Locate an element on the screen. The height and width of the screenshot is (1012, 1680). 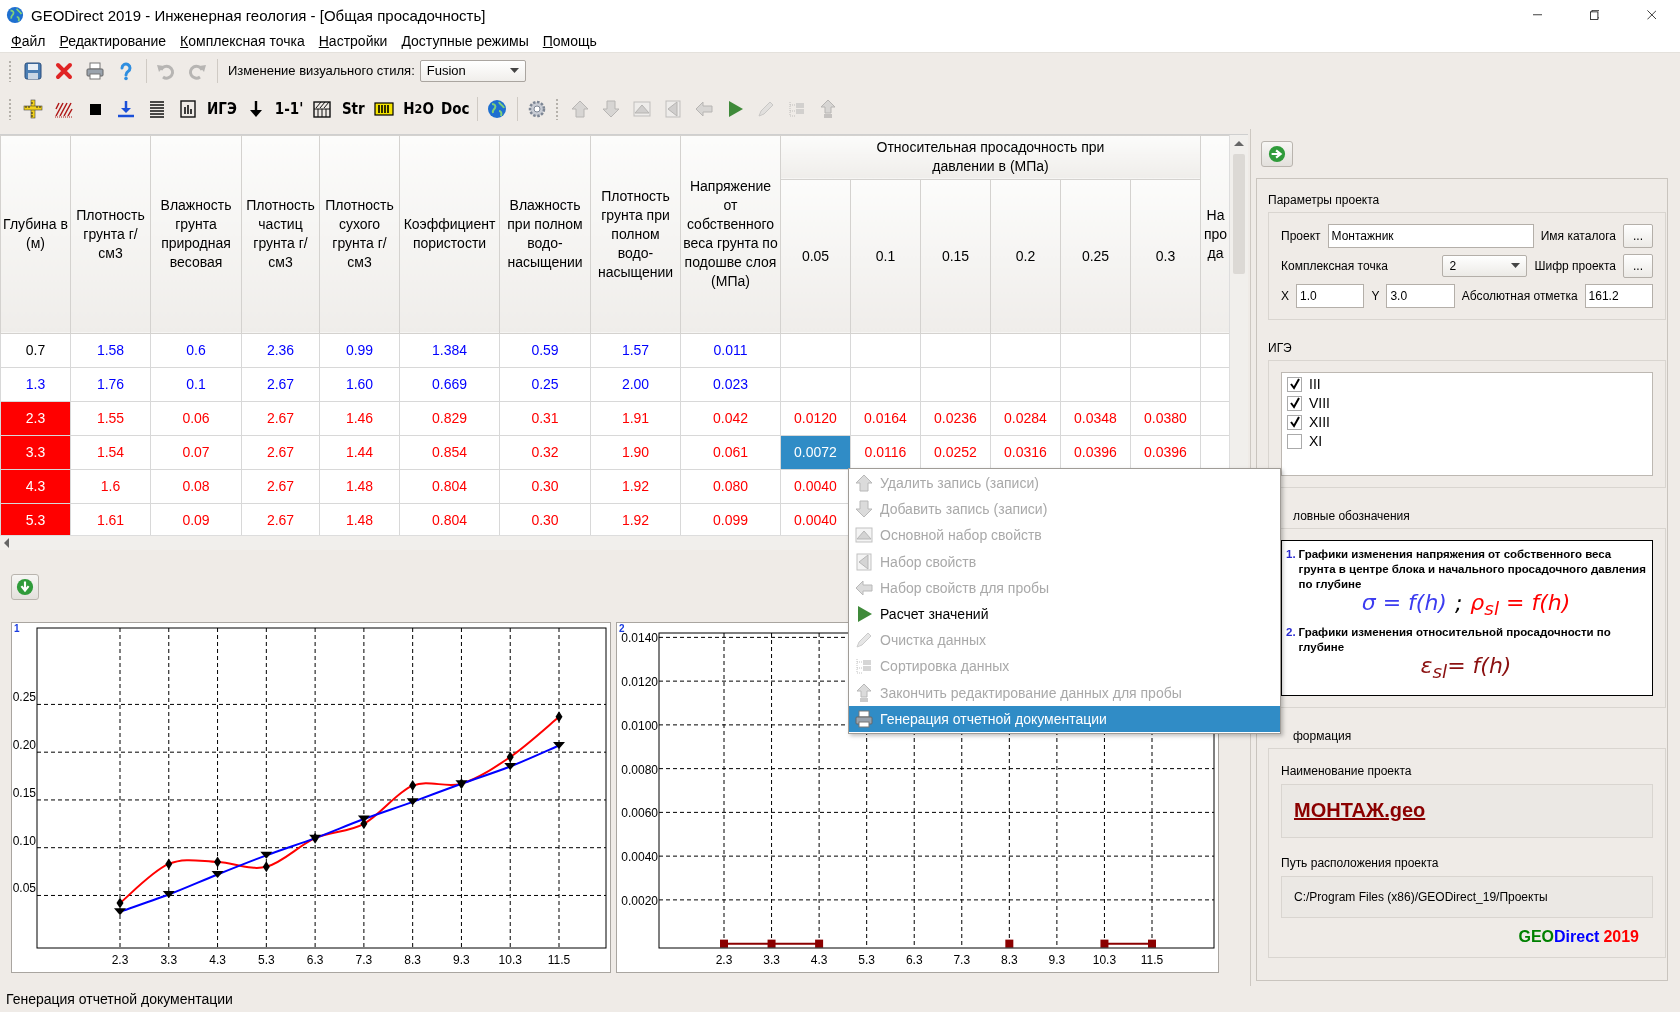
table-cell: 1.48 is located at coordinates (359, 486).